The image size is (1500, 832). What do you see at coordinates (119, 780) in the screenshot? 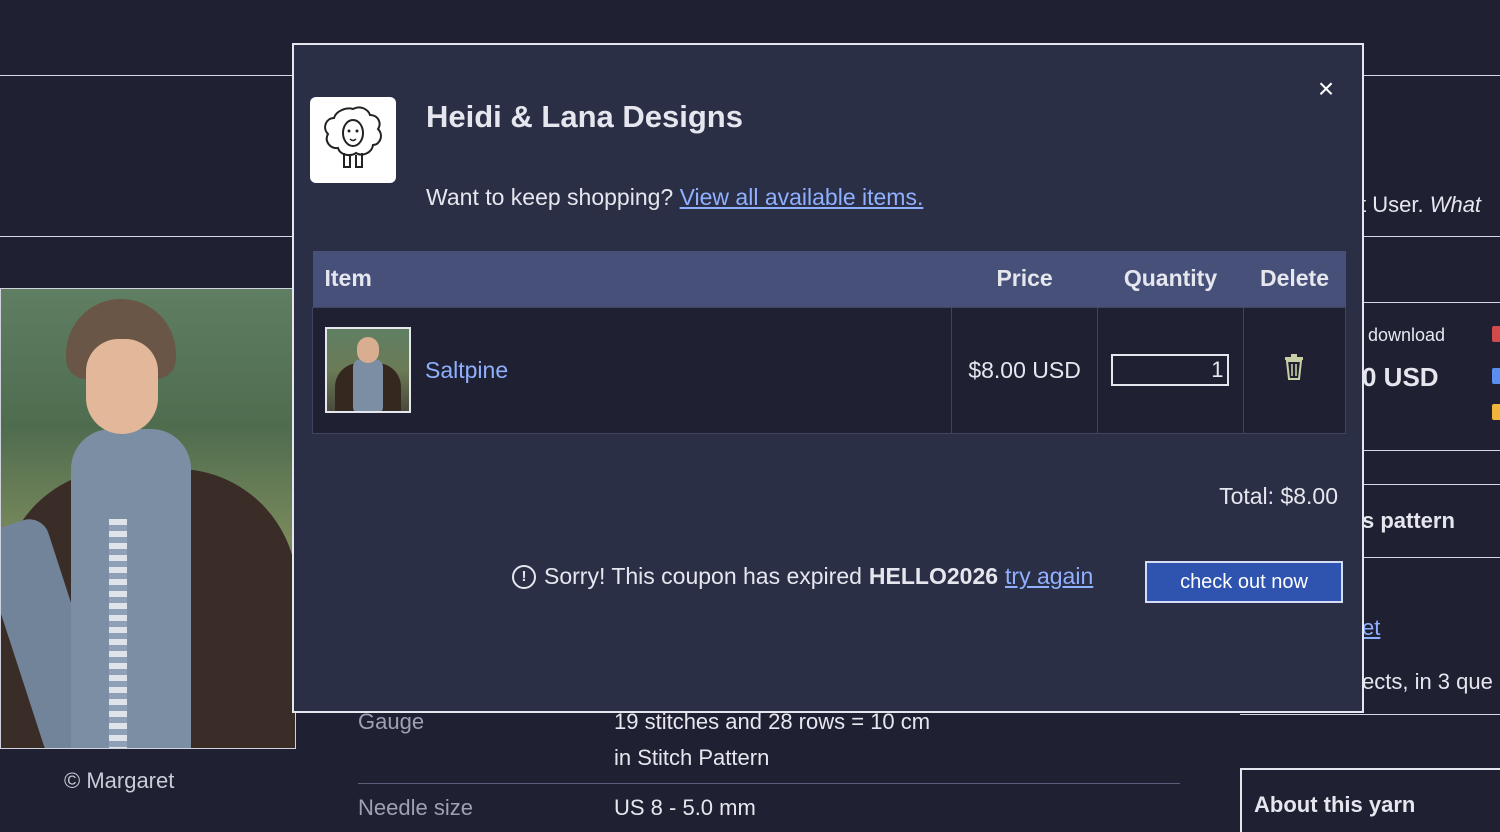
I see `photo-caption: © Margaret` at bounding box center [119, 780].